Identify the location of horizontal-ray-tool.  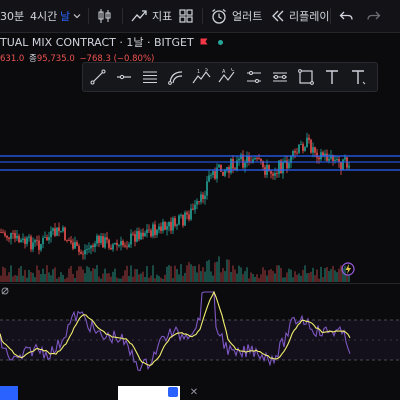
(124, 77).